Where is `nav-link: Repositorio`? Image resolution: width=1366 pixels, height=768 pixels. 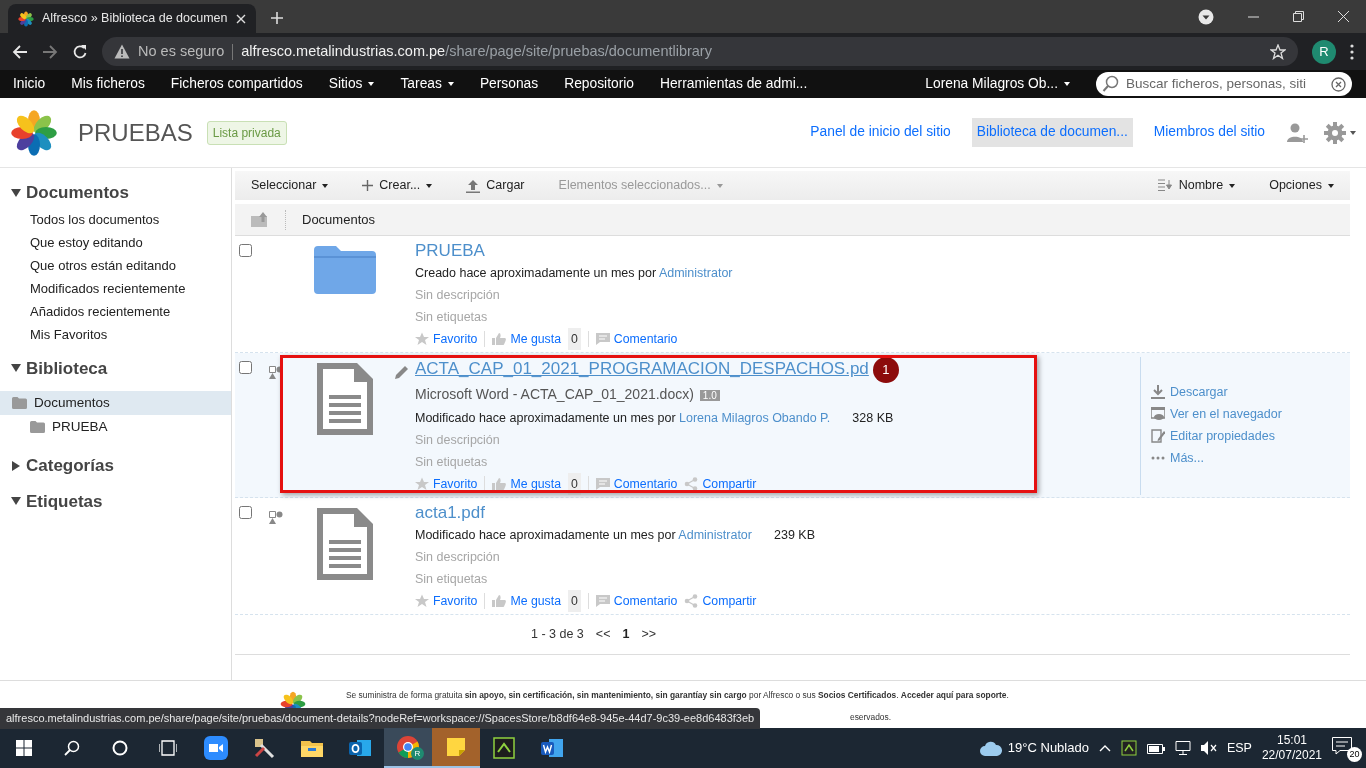 nav-link: Repositorio is located at coordinates (599, 84).